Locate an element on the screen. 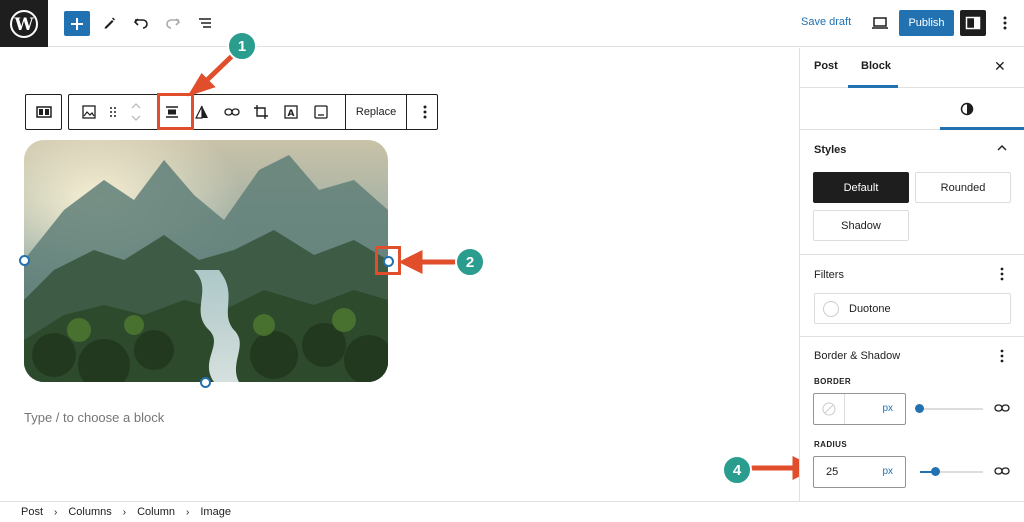 The image size is (1024, 522). style-shadow-button: Shadow is located at coordinates (861, 225).